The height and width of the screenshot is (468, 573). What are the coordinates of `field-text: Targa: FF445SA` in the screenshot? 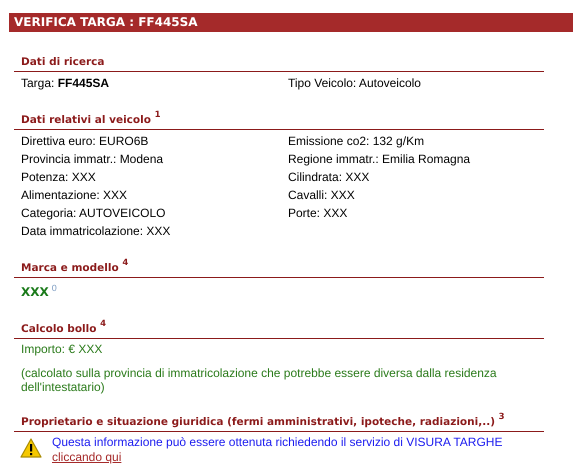 It's located at (65, 83).